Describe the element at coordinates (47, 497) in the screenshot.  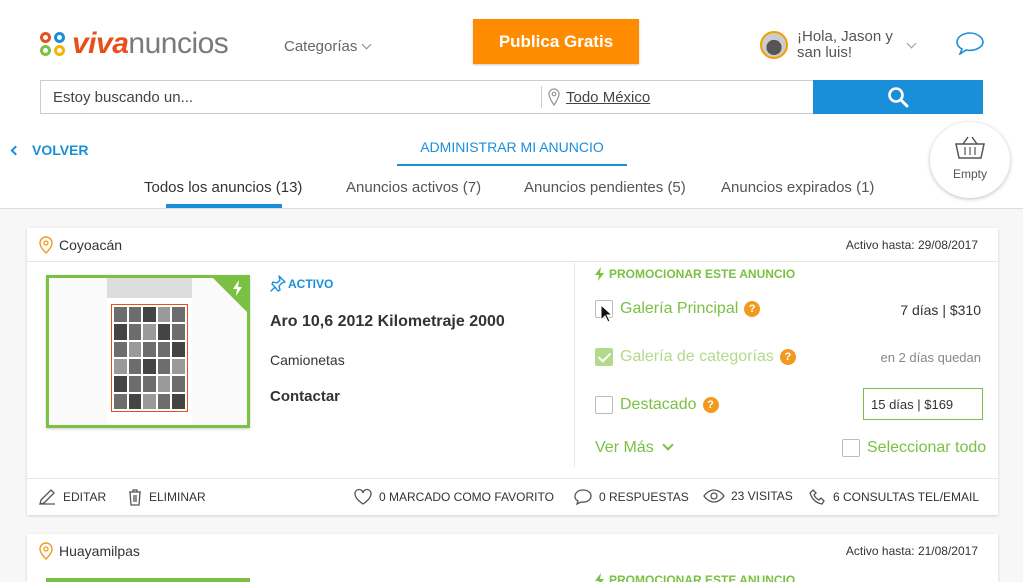
I see `pencil-icon` at that location.